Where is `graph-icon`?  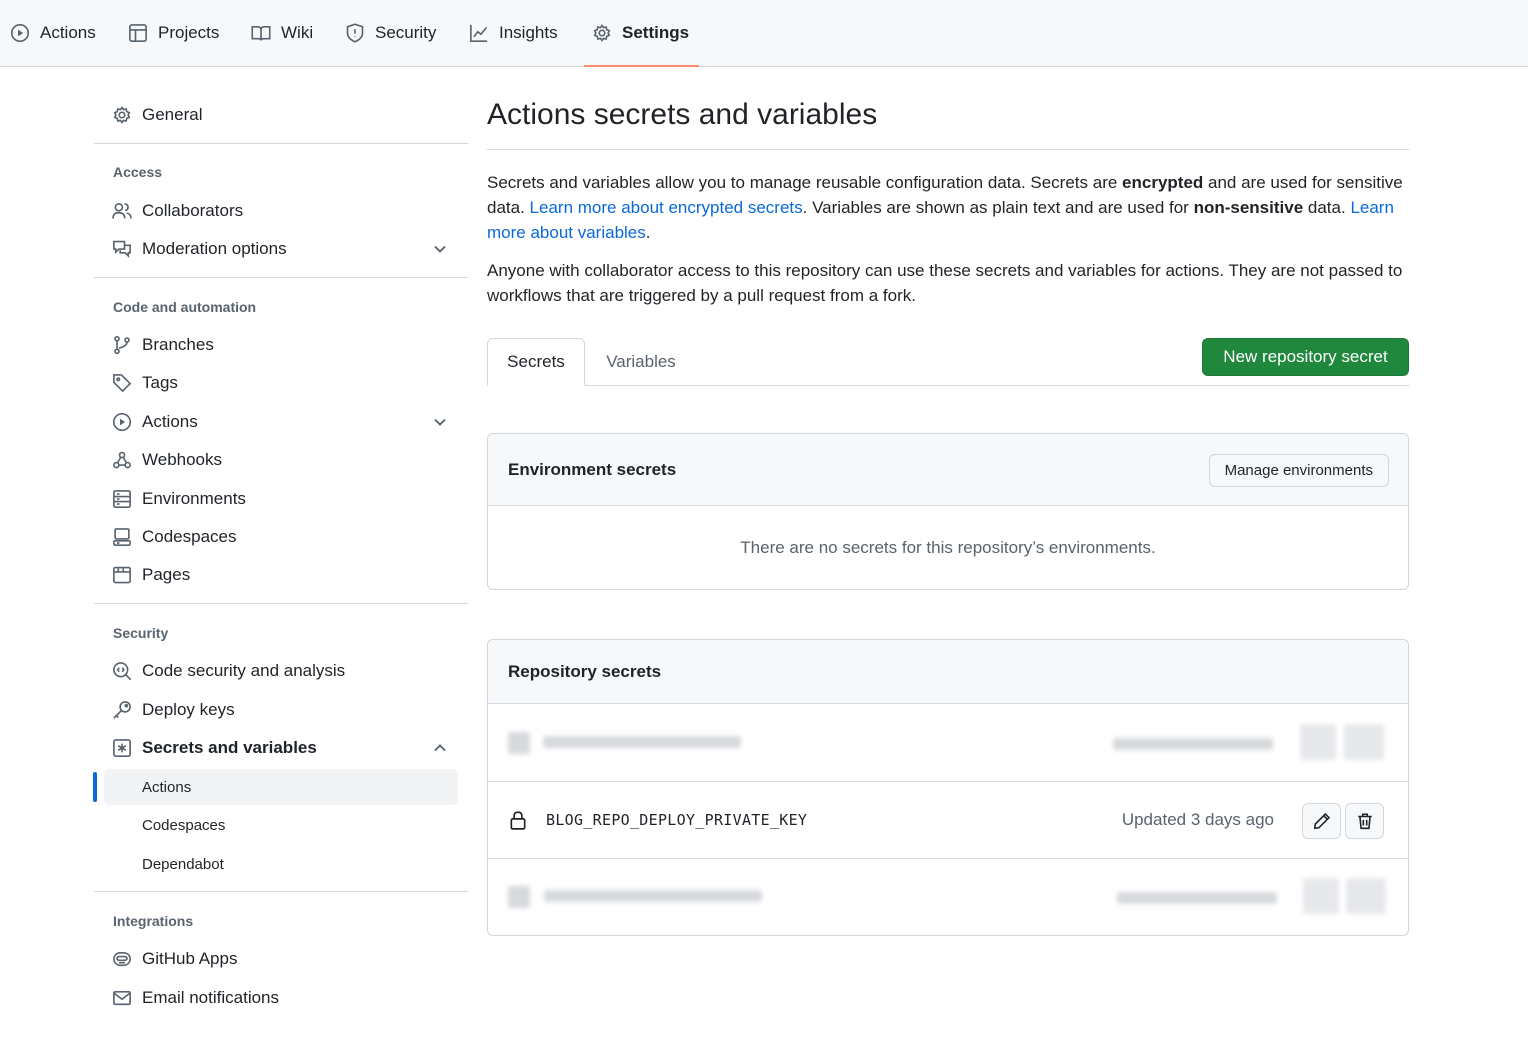 graph-icon is located at coordinates (479, 33).